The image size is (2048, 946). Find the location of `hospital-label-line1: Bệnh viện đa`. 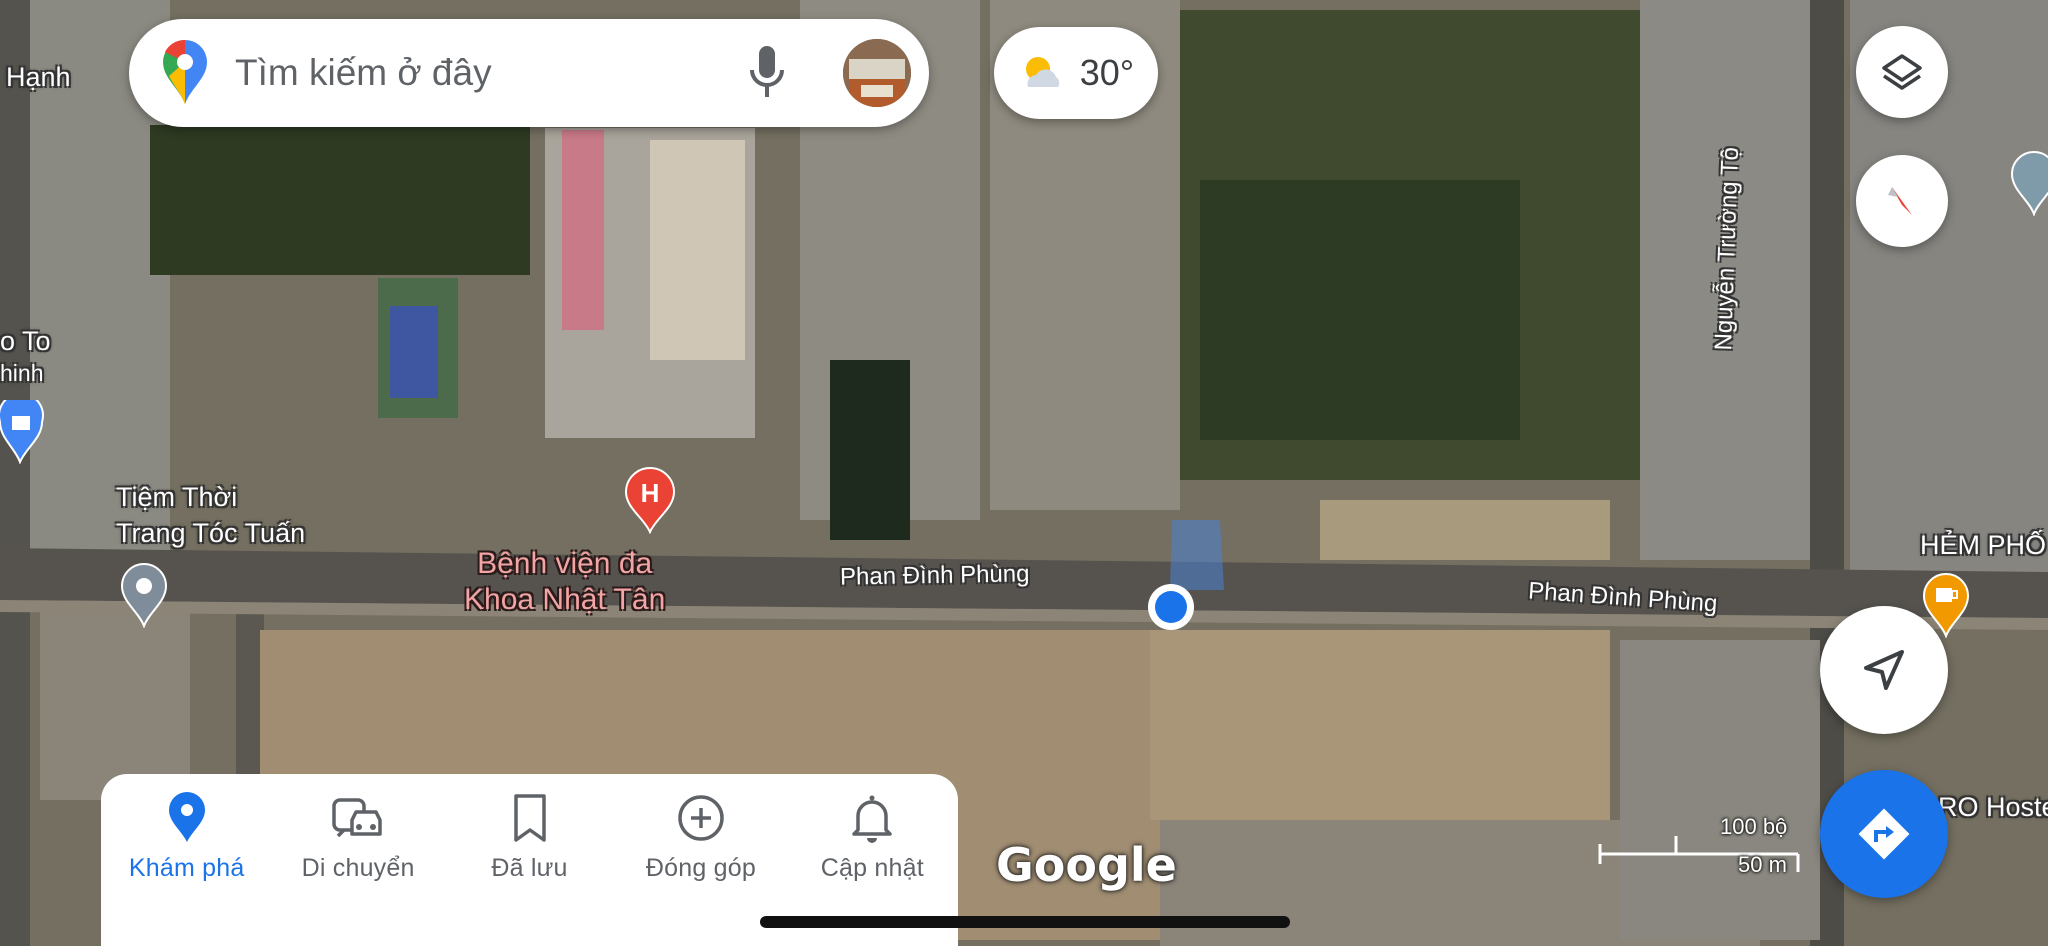

hospital-label-line1: Bệnh viện đa is located at coordinates (565, 563).